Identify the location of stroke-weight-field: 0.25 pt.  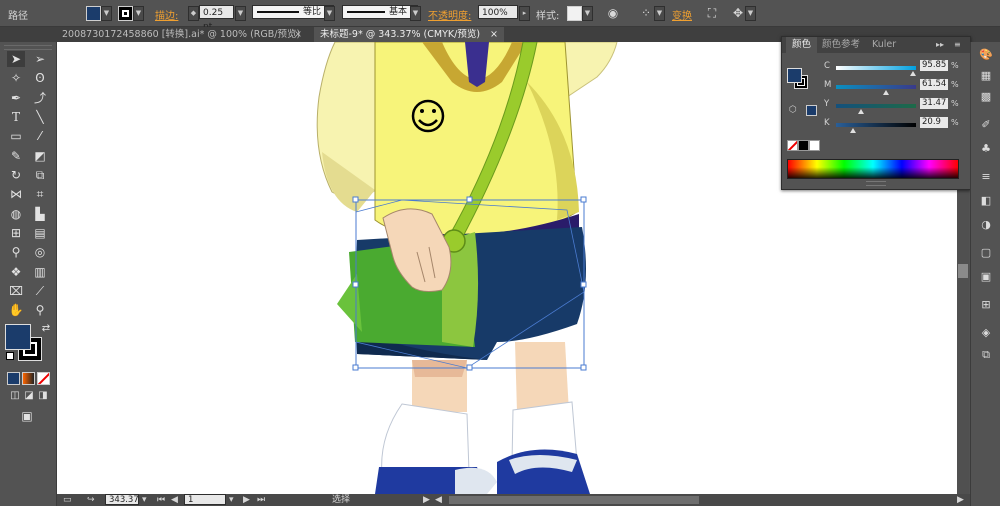
(216, 18).